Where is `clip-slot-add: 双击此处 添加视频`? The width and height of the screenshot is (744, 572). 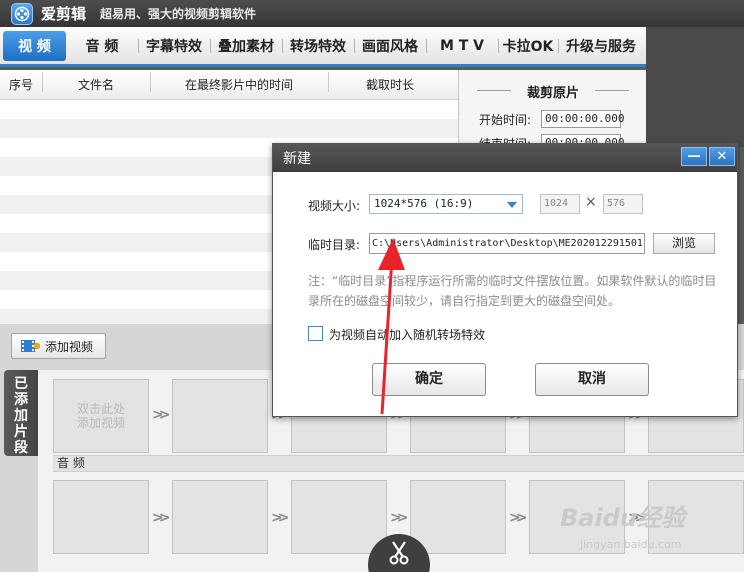 clip-slot-add: 双击此处 添加视频 is located at coordinates (101, 416).